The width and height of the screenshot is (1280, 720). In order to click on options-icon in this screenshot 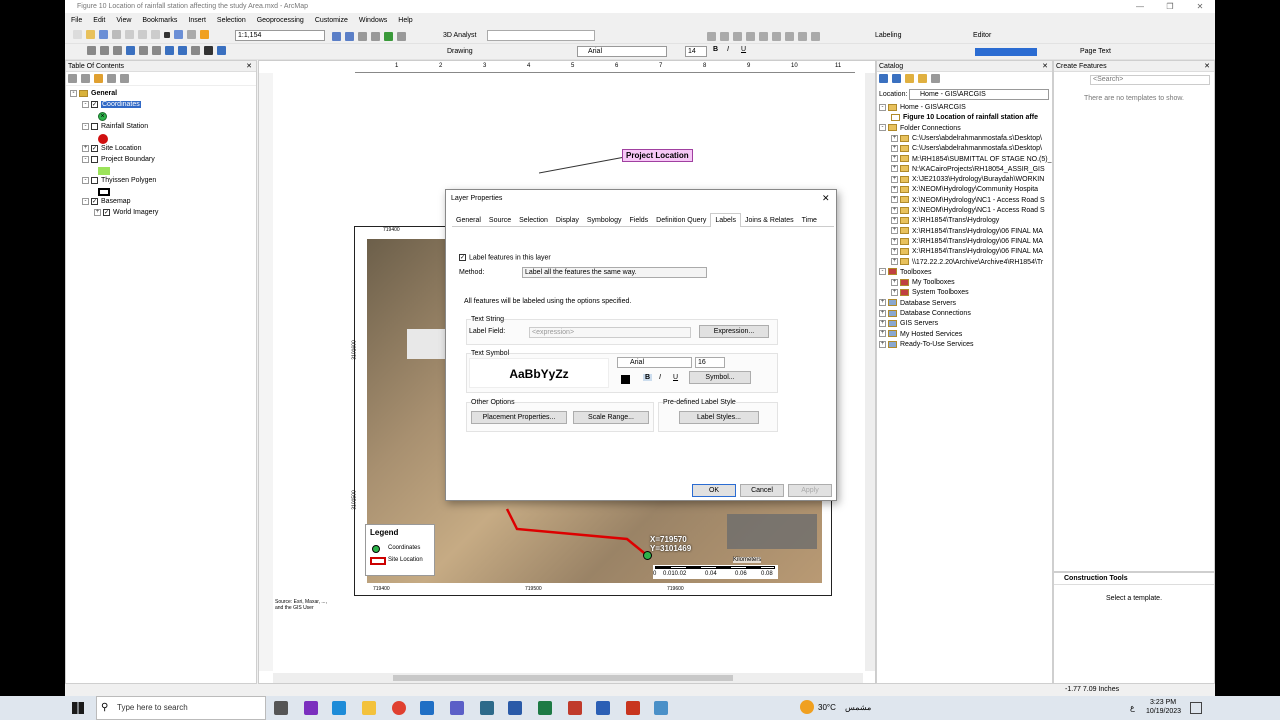, I will do `click(124, 78)`.